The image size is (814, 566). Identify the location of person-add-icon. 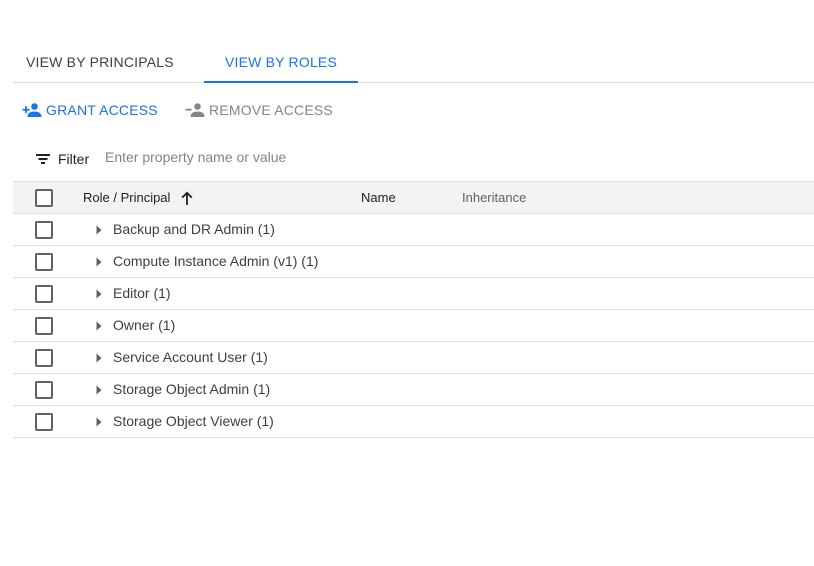
(32, 110).